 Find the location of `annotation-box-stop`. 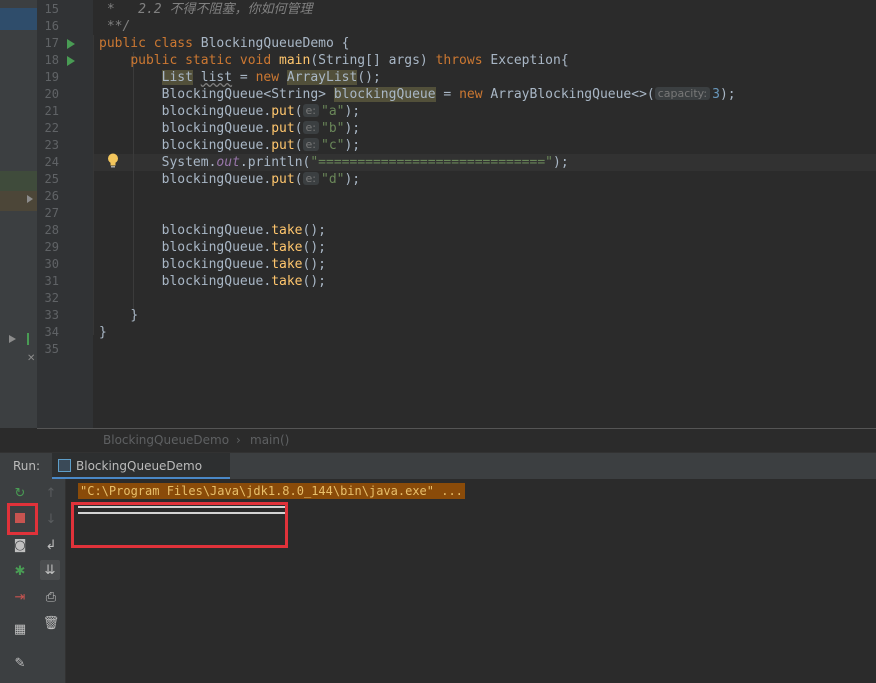

annotation-box-stop is located at coordinates (22, 519).